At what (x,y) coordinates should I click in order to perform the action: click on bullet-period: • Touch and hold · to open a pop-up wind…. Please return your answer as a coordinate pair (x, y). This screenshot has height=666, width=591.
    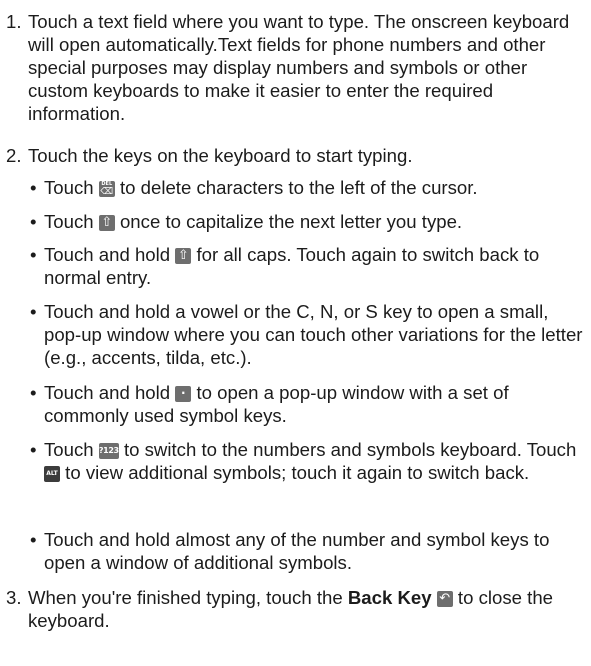
    Looking at the image, I should click on (310, 404).